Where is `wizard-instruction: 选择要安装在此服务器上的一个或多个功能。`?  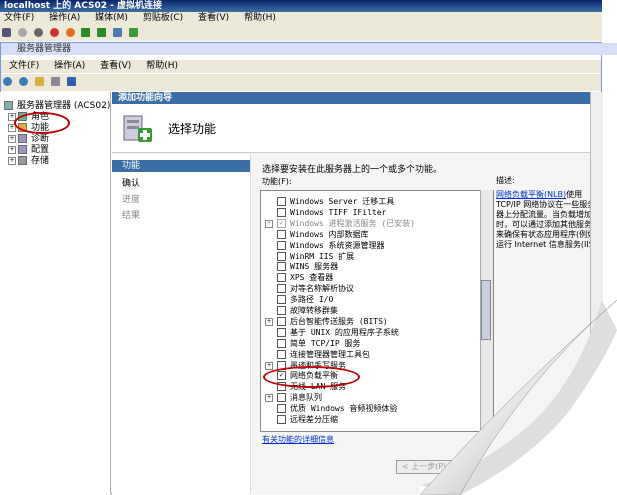
wizard-instruction: 选择要安装在此服务器上的一个或多个功能。 is located at coordinates (352, 170).